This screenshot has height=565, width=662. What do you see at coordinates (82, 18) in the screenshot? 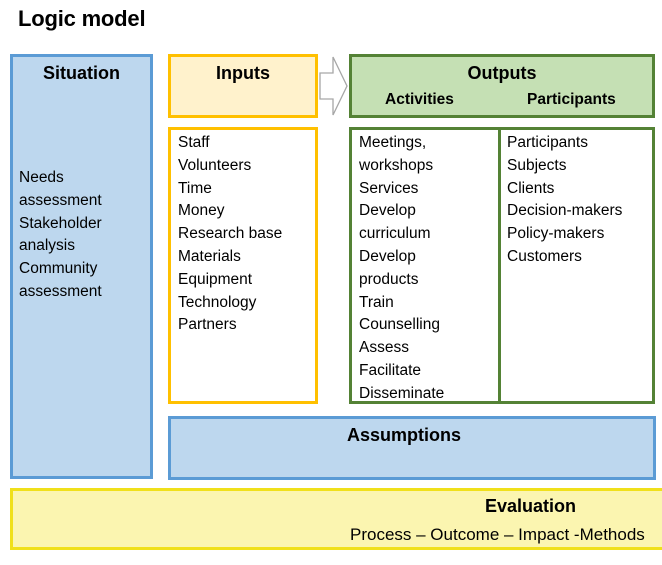
I see `diagram-title: Logic model` at bounding box center [82, 18].